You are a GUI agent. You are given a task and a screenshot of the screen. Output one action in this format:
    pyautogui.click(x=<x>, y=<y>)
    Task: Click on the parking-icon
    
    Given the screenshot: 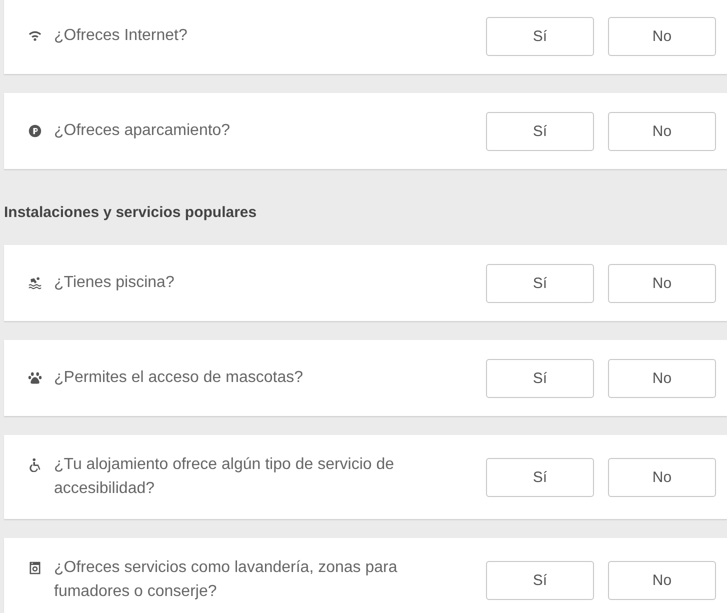 What is the action you would take?
    pyautogui.click(x=35, y=131)
    